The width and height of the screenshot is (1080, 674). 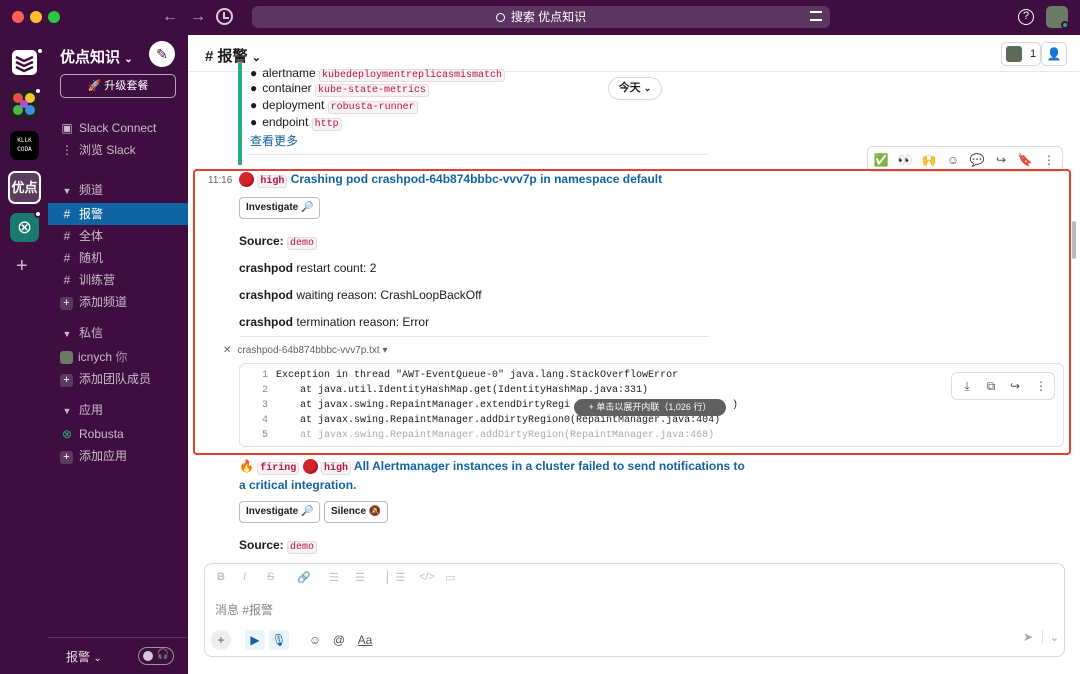 What do you see at coordinates (118, 128) in the screenshot?
I see `sidebar-item-slack-connect: ▣ Slack Connect` at bounding box center [118, 128].